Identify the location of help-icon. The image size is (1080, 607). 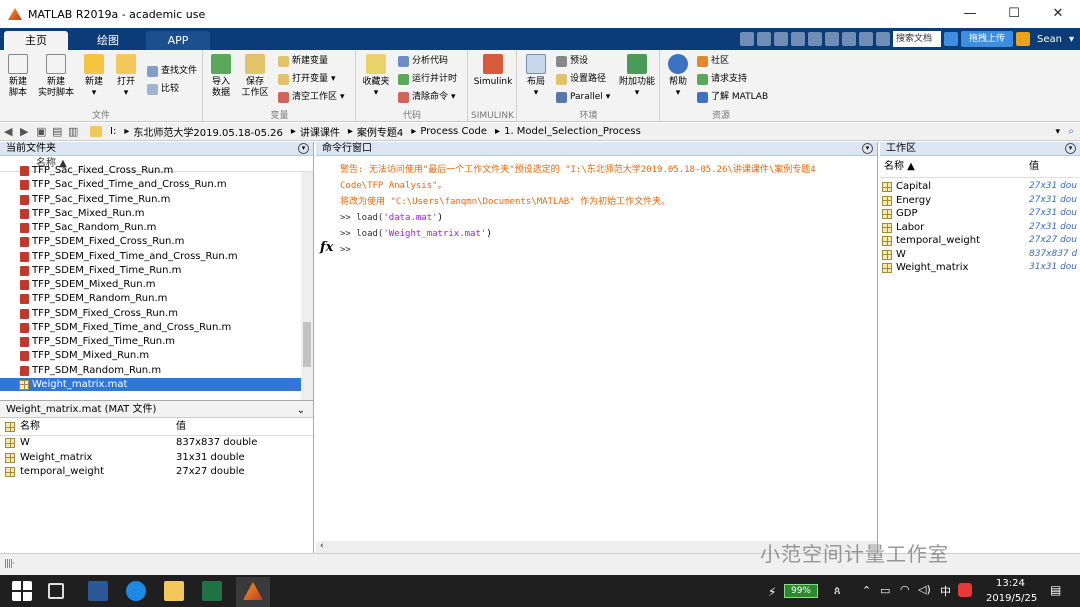
(865, 39).